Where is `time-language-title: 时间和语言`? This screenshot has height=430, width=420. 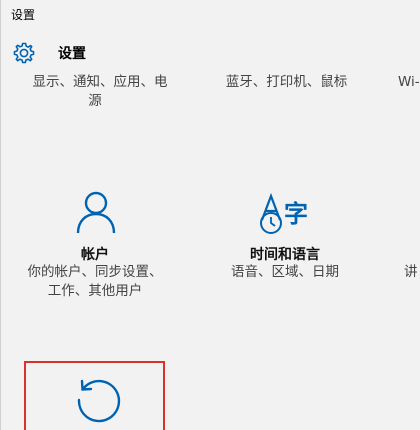
time-language-title: 时间和语言 is located at coordinates (285, 255).